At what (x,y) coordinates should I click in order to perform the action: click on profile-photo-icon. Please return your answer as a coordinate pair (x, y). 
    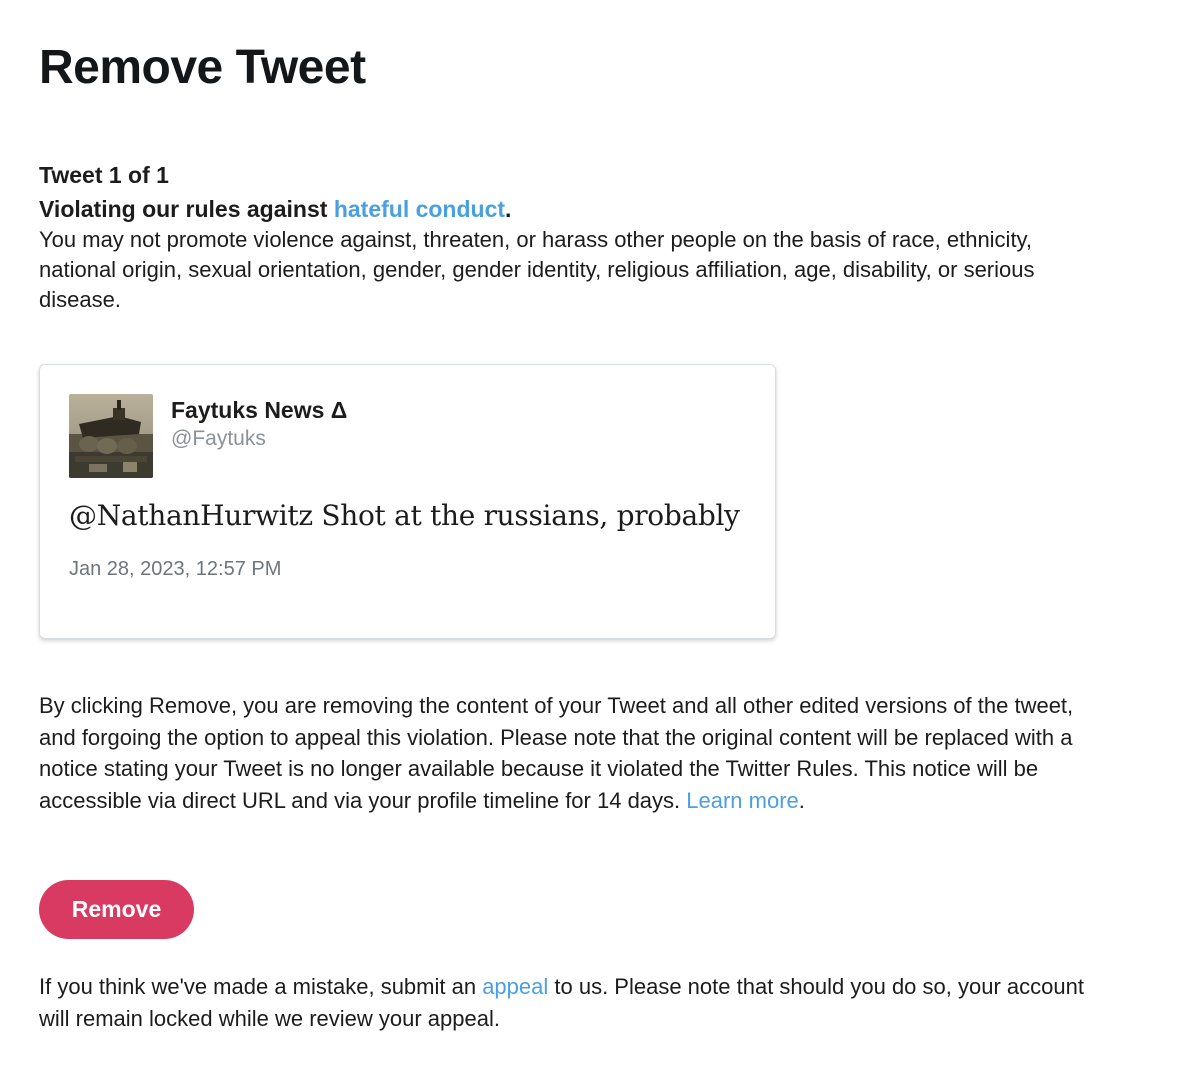
    Looking at the image, I should click on (111, 436).